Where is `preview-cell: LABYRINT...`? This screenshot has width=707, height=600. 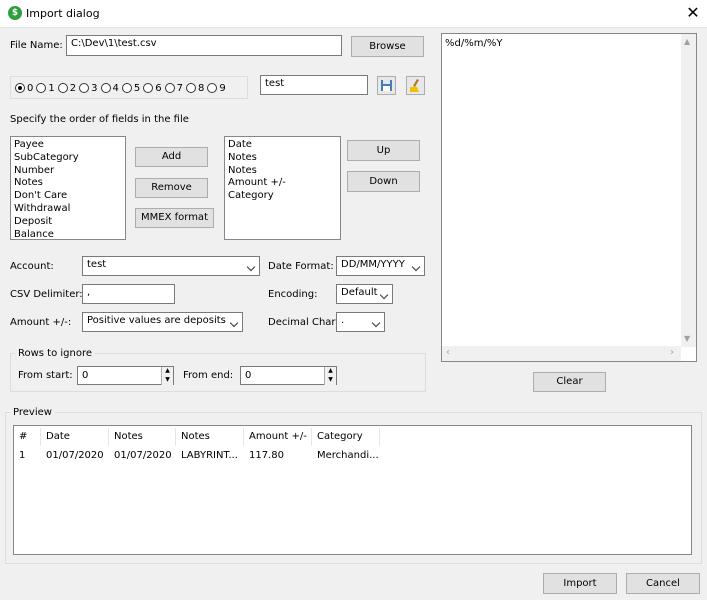
preview-cell: LABYRINT... is located at coordinates (209, 455).